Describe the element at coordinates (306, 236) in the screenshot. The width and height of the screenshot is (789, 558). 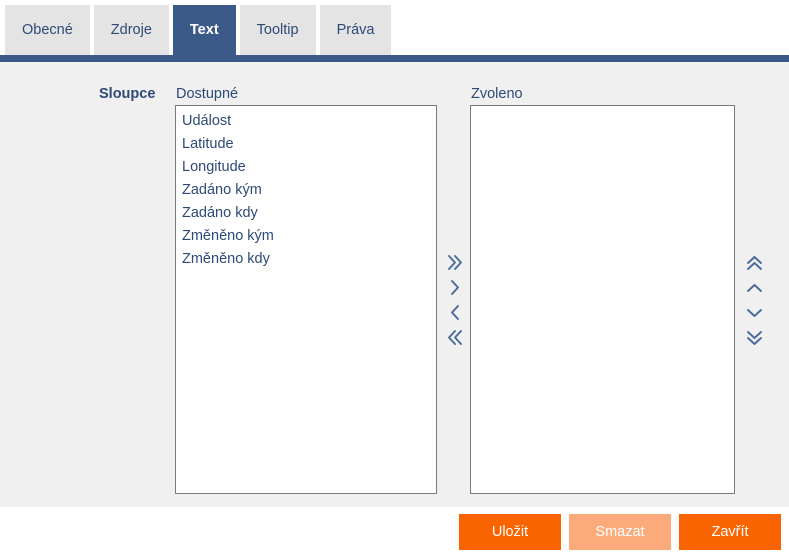
I see `list-item: Změněno kým` at that location.